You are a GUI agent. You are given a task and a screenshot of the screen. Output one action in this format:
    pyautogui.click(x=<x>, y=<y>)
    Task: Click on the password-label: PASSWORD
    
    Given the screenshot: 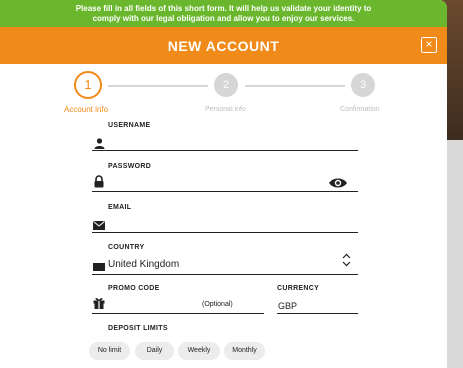 What is the action you would take?
    pyautogui.click(x=130, y=166)
    